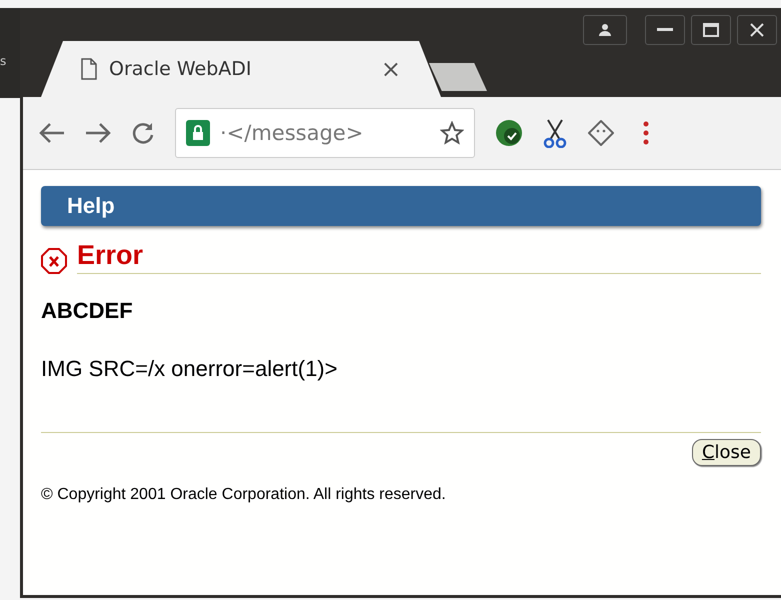 The height and width of the screenshot is (600, 781). I want to click on minimize-icon, so click(665, 30).